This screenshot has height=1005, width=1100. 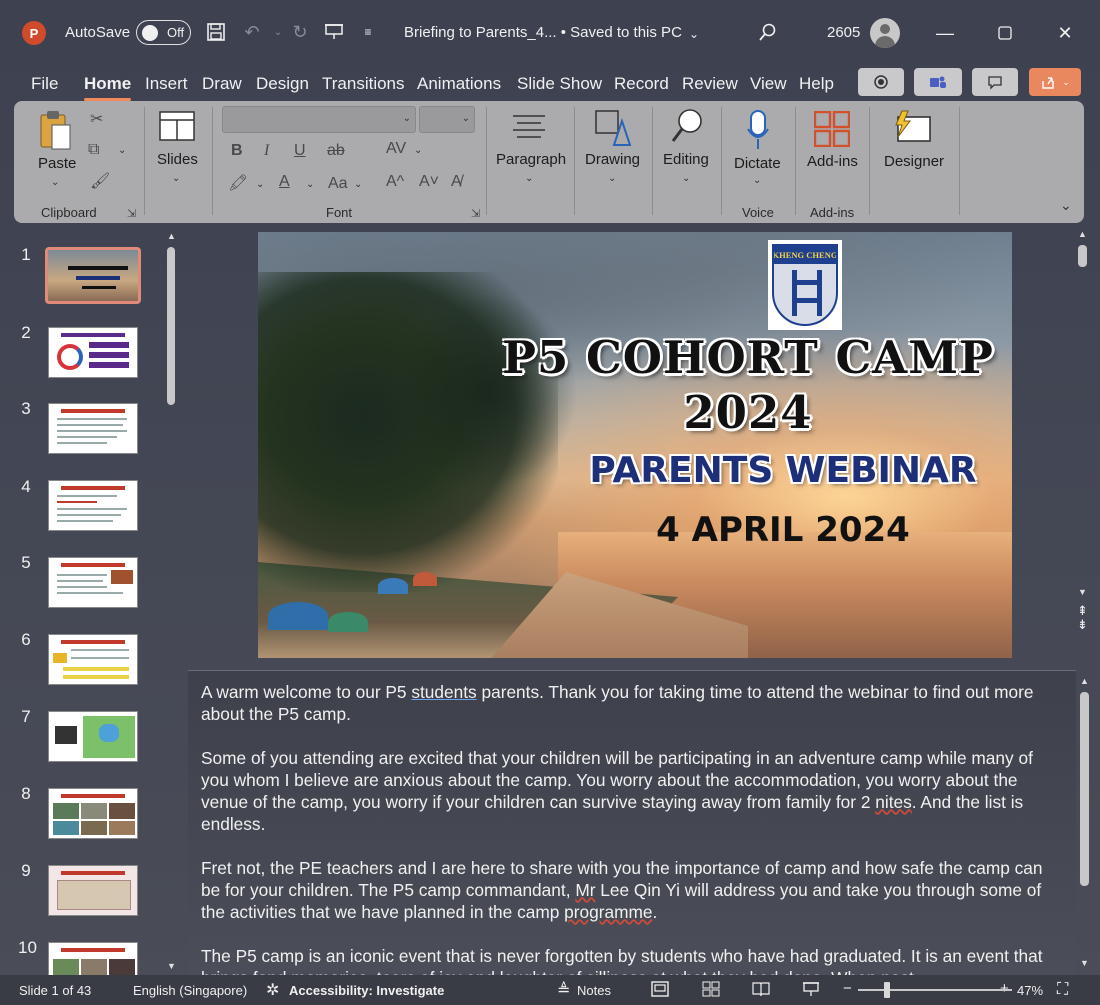 What do you see at coordinates (887, 990) in the screenshot?
I see `zoom-slider-handle` at bounding box center [887, 990].